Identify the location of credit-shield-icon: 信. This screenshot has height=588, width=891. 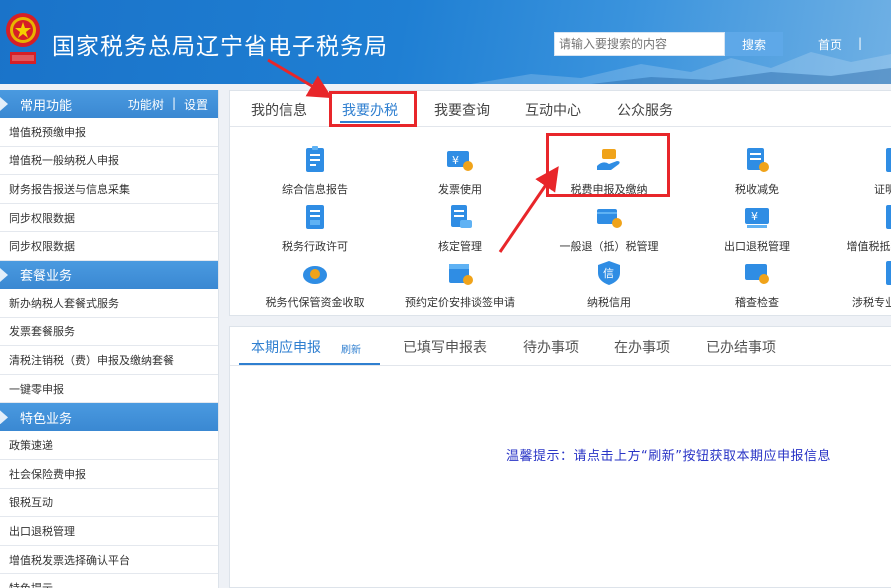
(609, 273).